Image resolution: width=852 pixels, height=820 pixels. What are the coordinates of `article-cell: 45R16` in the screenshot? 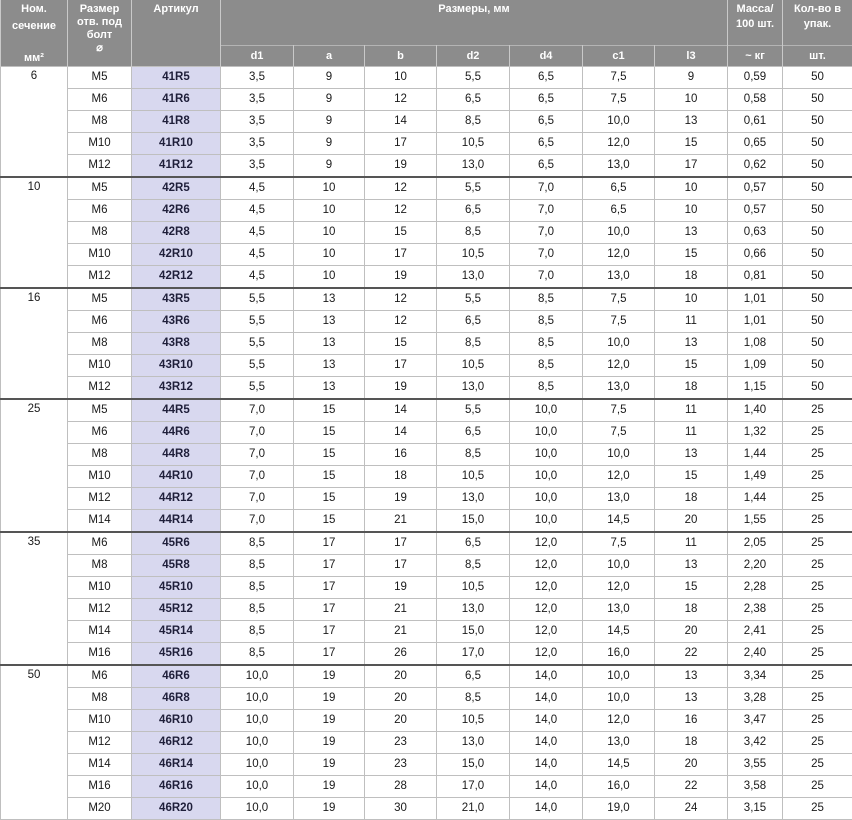 It's located at (176, 654).